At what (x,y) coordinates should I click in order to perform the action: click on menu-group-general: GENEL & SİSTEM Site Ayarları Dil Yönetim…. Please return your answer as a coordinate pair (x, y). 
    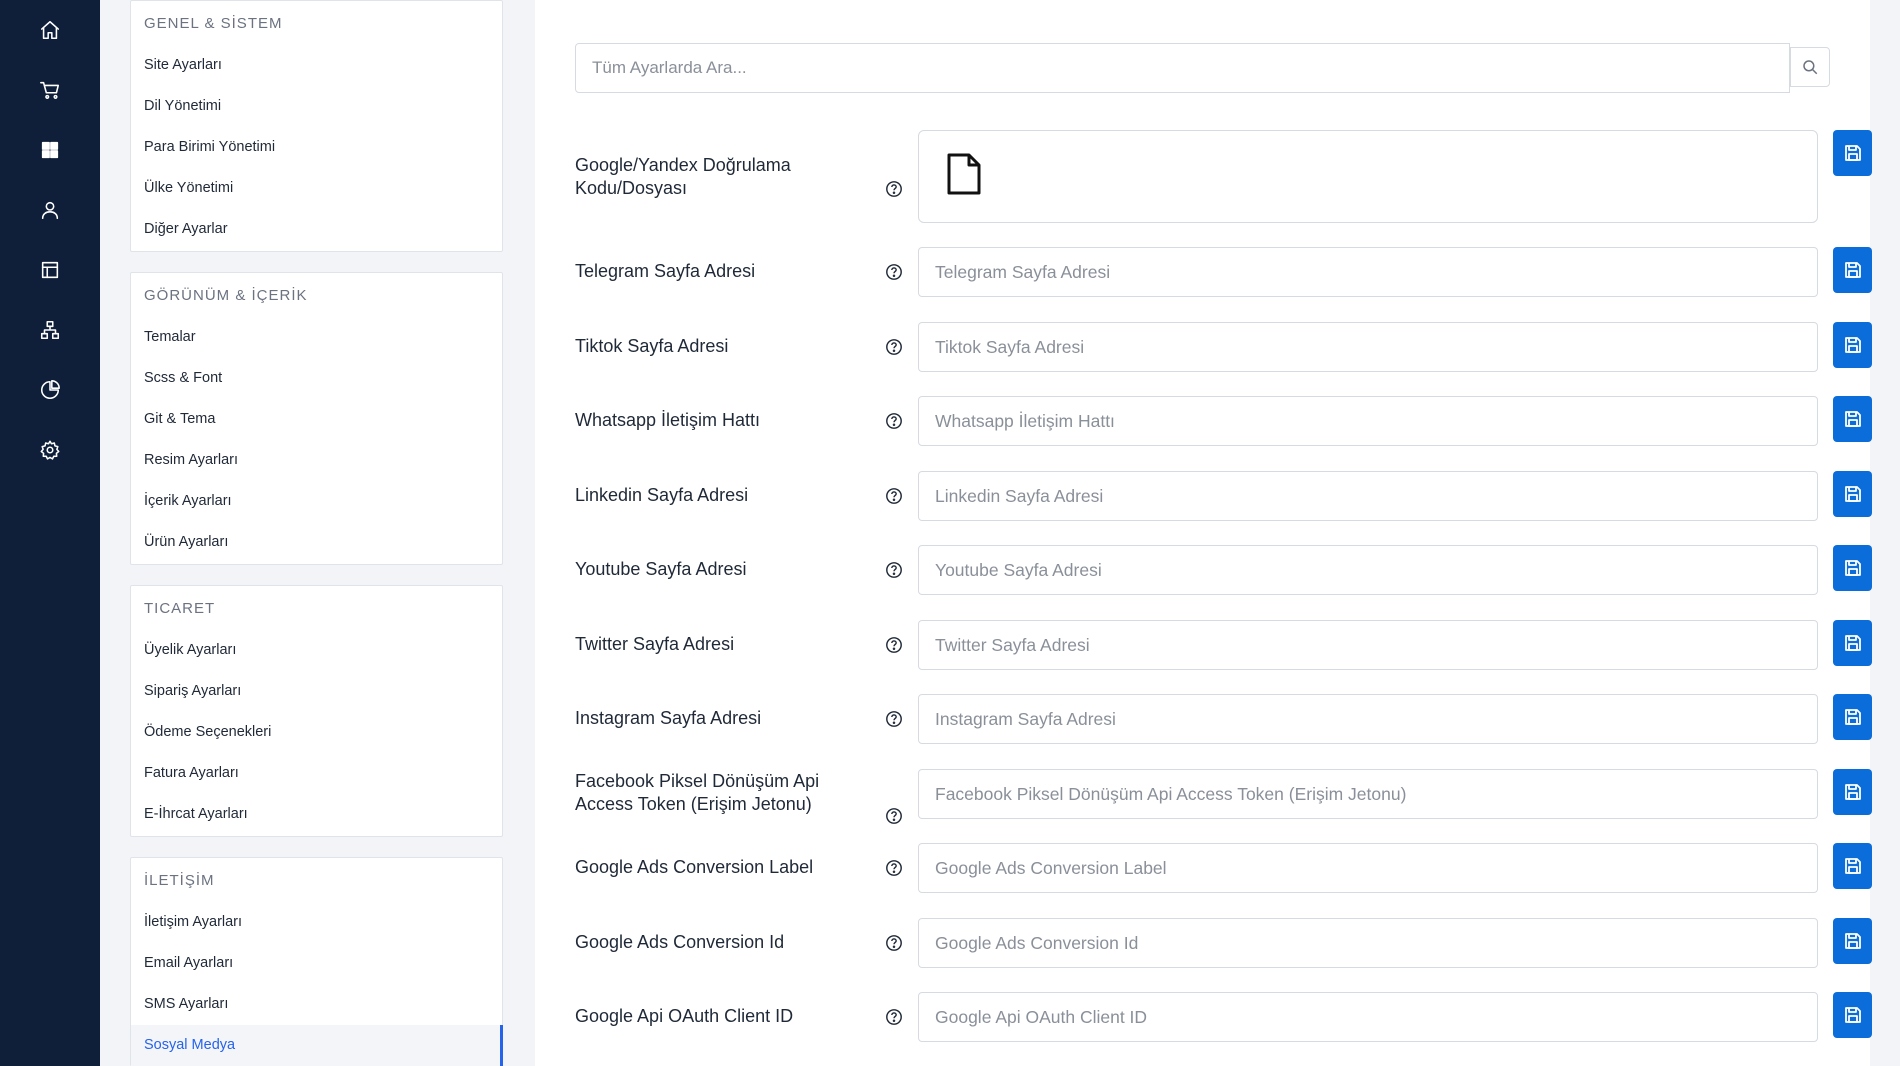
    Looking at the image, I should click on (316, 126).